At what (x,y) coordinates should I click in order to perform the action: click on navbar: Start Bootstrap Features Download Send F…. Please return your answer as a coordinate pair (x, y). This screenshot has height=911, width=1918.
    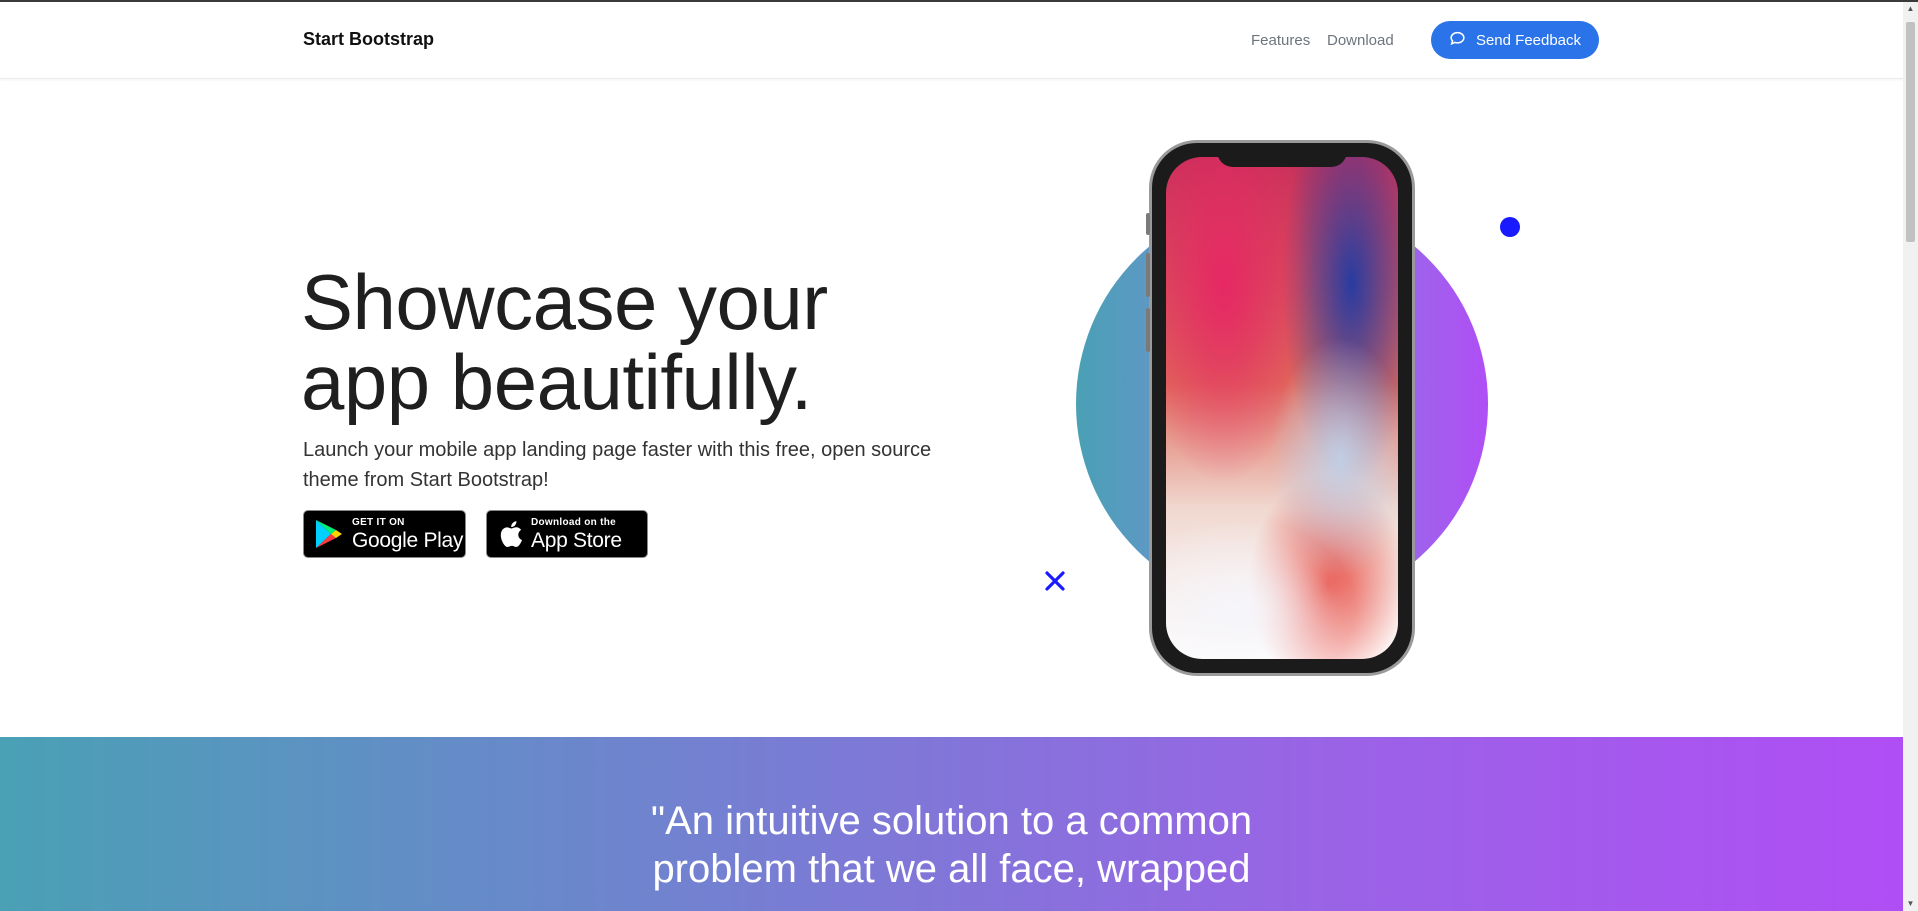
    Looking at the image, I should click on (951, 40).